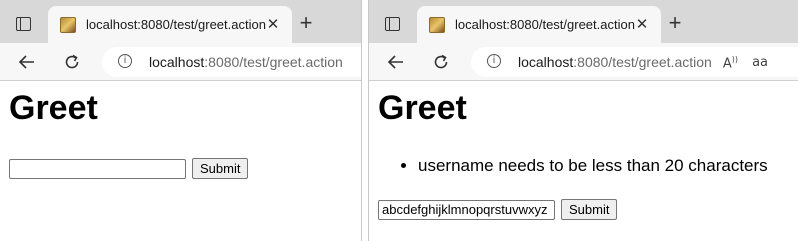 The width and height of the screenshot is (798, 241). What do you see at coordinates (730, 63) in the screenshot?
I see `read-aloud-icon: A))` at bounding box center [730, 63].